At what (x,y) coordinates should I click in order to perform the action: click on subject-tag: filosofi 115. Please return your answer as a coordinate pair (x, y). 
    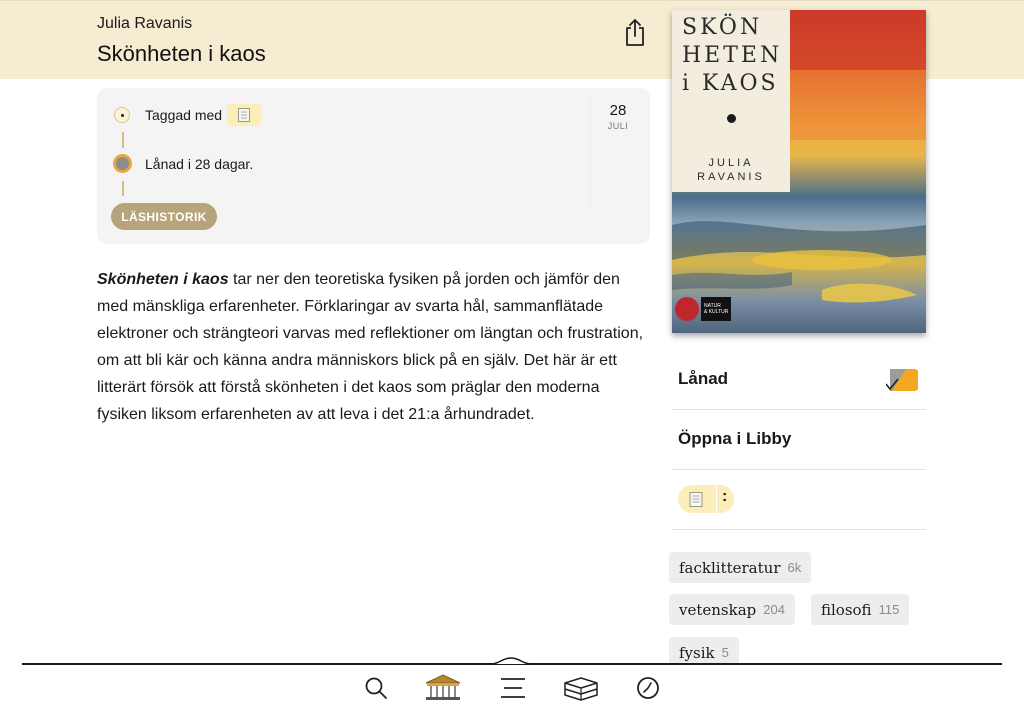
    Looking at the image, I should click on (860, 609).